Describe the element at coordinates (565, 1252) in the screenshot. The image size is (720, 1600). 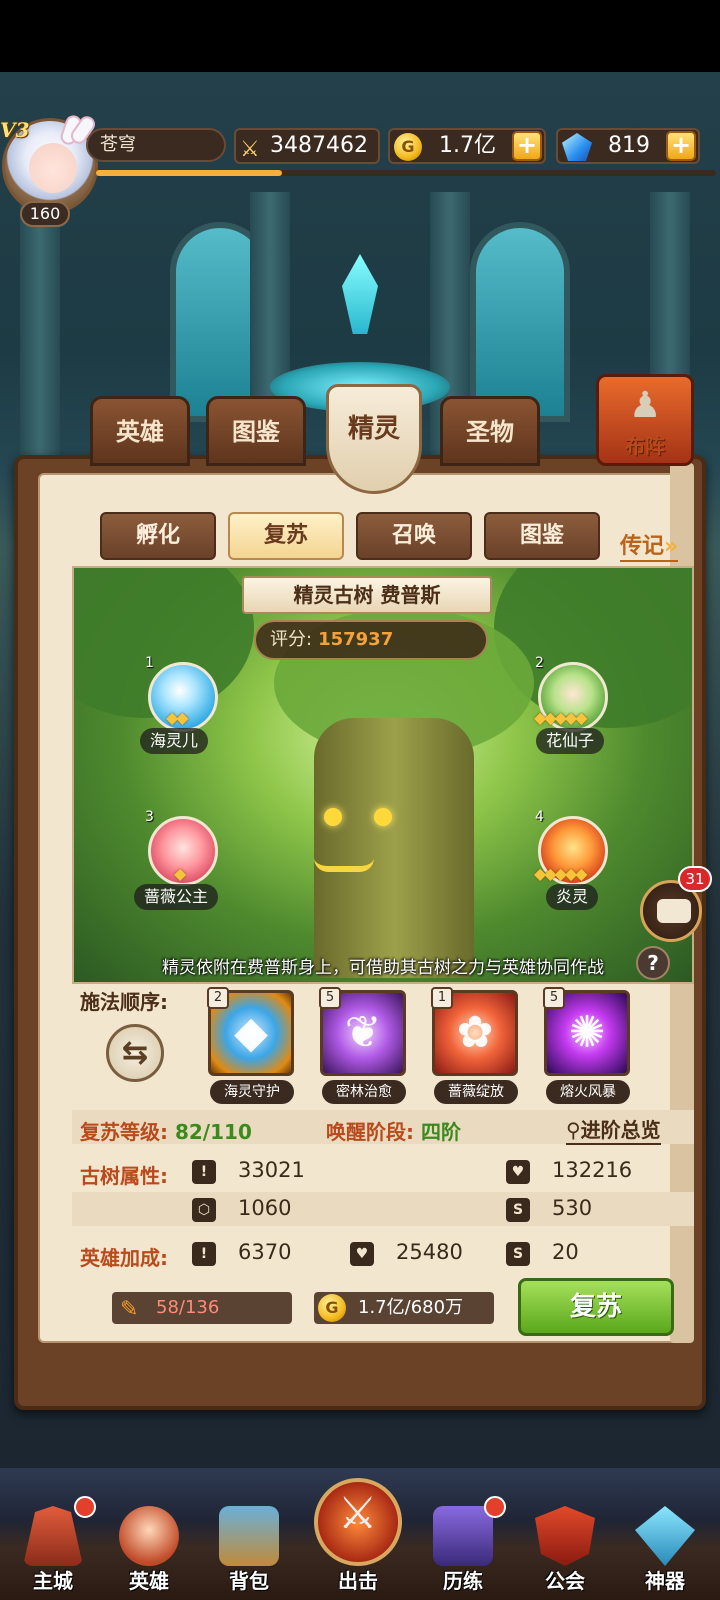
I see `bonus-speed: 20` at that location.